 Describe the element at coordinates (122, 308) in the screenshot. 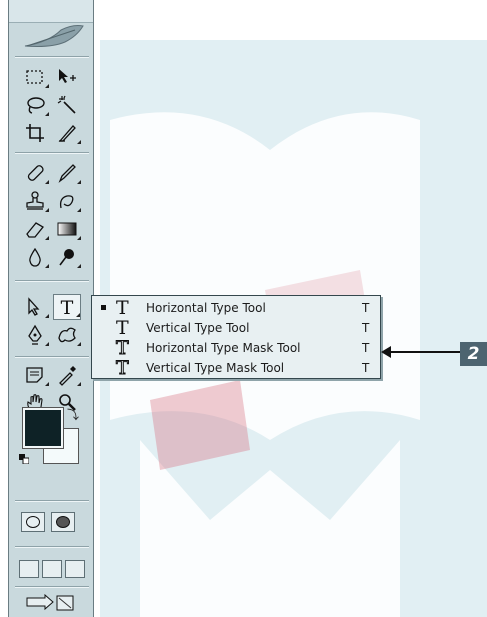

I see `horizontal-type-icon: T` at that location.